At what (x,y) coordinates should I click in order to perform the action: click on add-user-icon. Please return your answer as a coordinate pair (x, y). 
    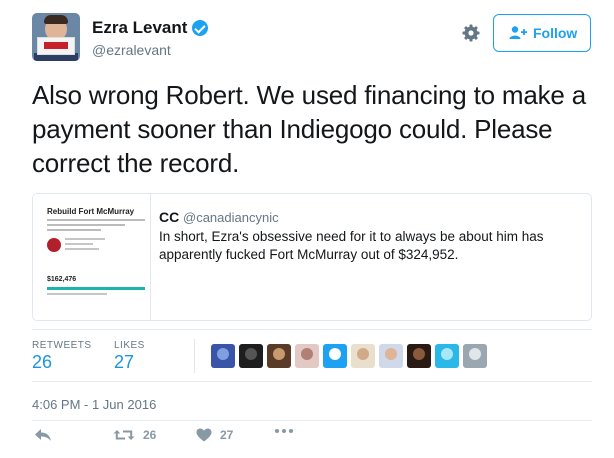
    Looking at the image, I should click on (518, 32).